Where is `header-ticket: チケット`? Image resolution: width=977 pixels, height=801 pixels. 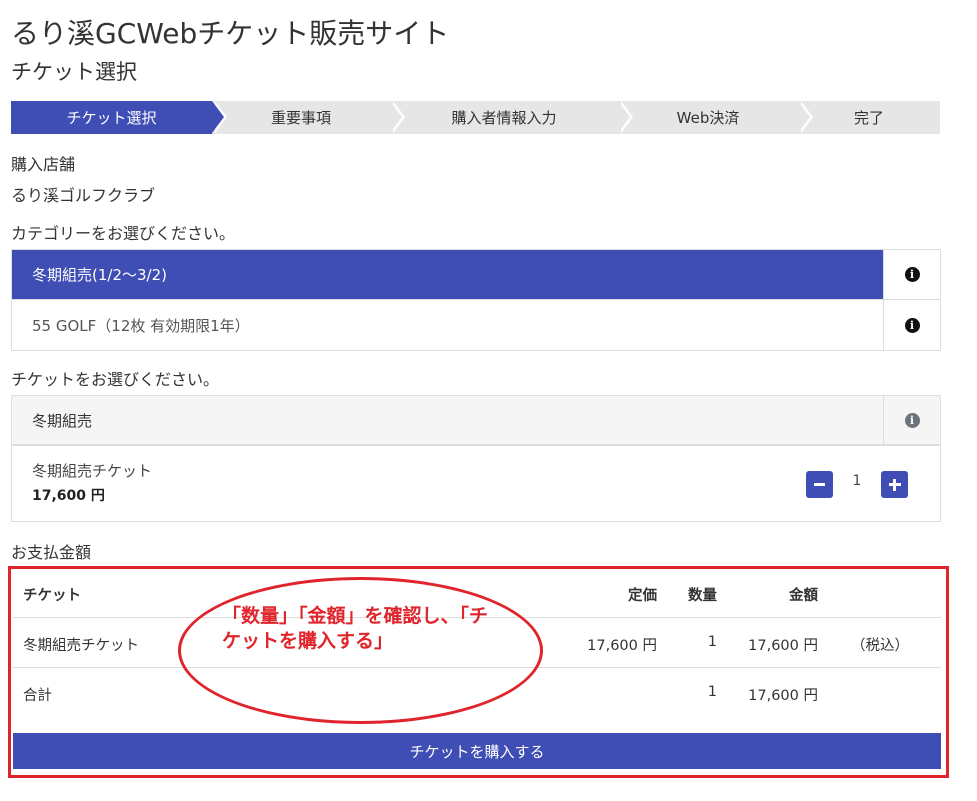 header-ticket: チケット is located at coordinates (52, 596).